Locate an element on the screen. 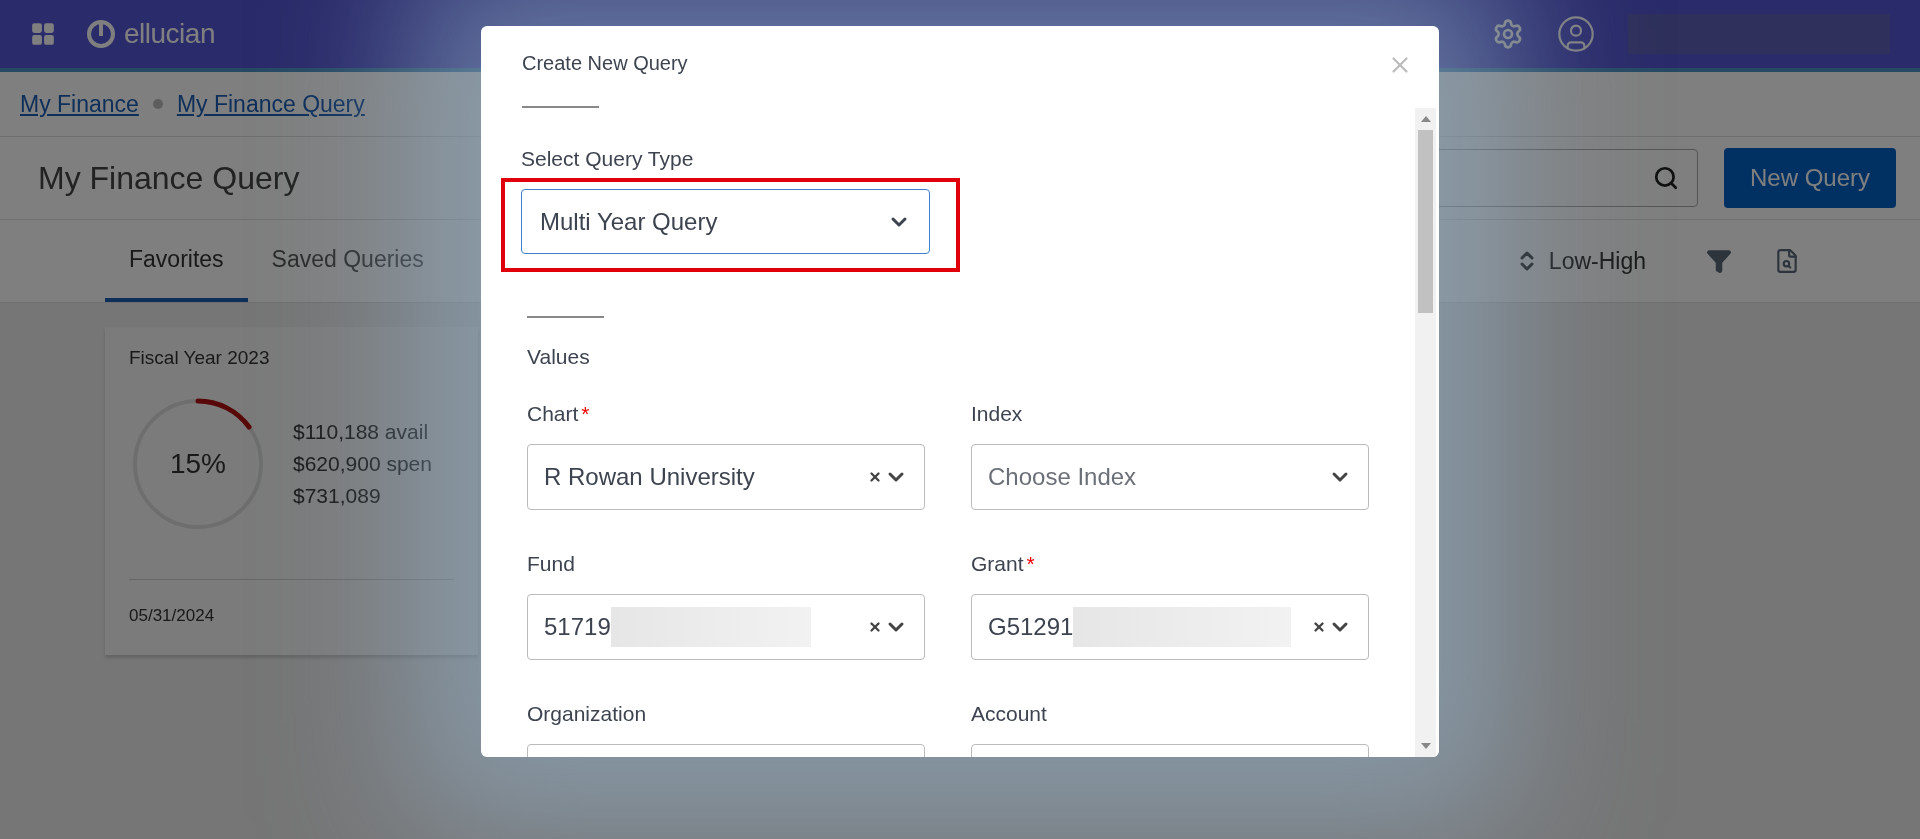 This screenshot has height=839, width=1920. search-icon is located at coordinates (1665, 178).